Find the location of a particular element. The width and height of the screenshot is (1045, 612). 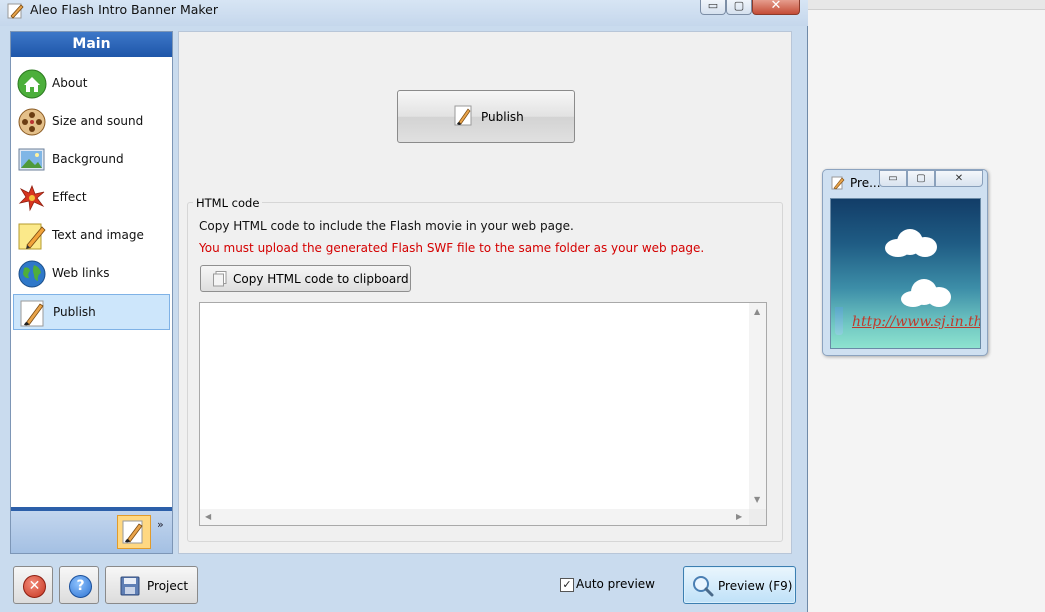

copy-icon is located at coordinates (220, 279).